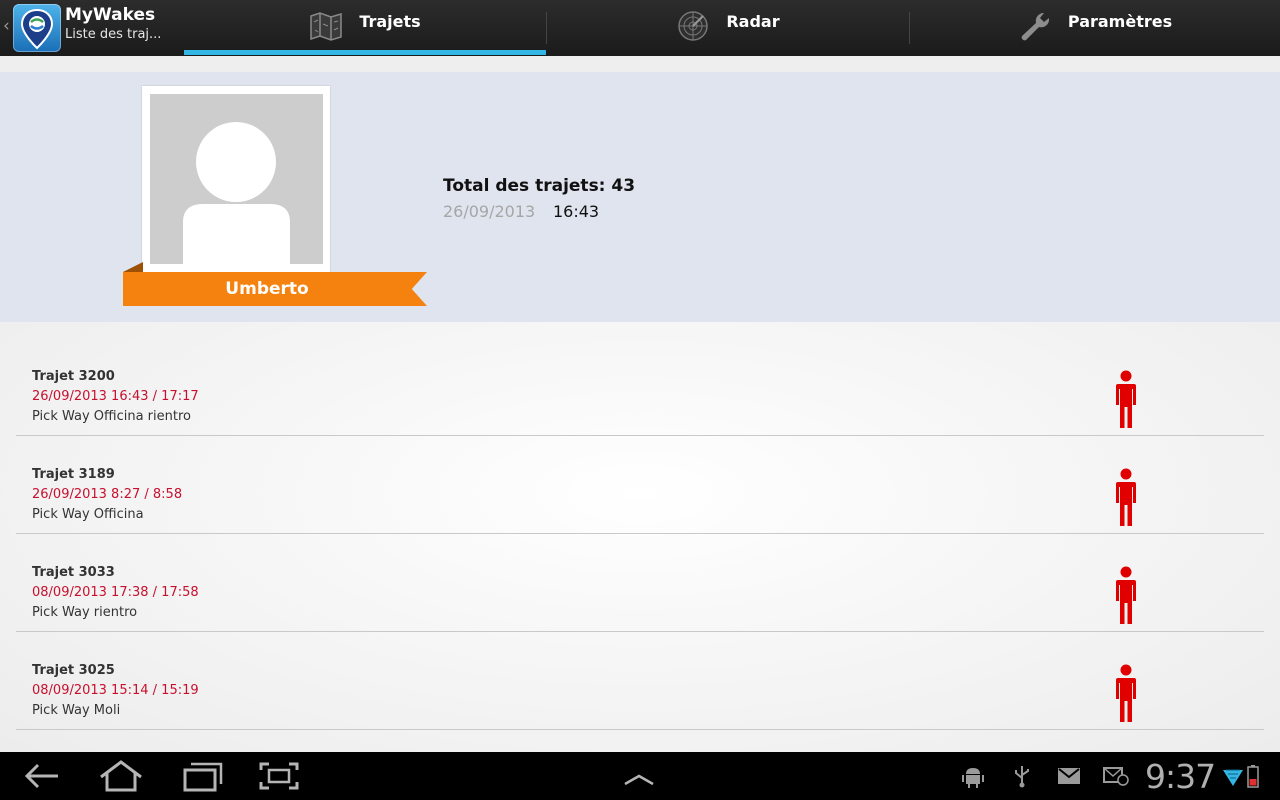  I want to click on tab-trajets: Trajets, so click(365, 28).